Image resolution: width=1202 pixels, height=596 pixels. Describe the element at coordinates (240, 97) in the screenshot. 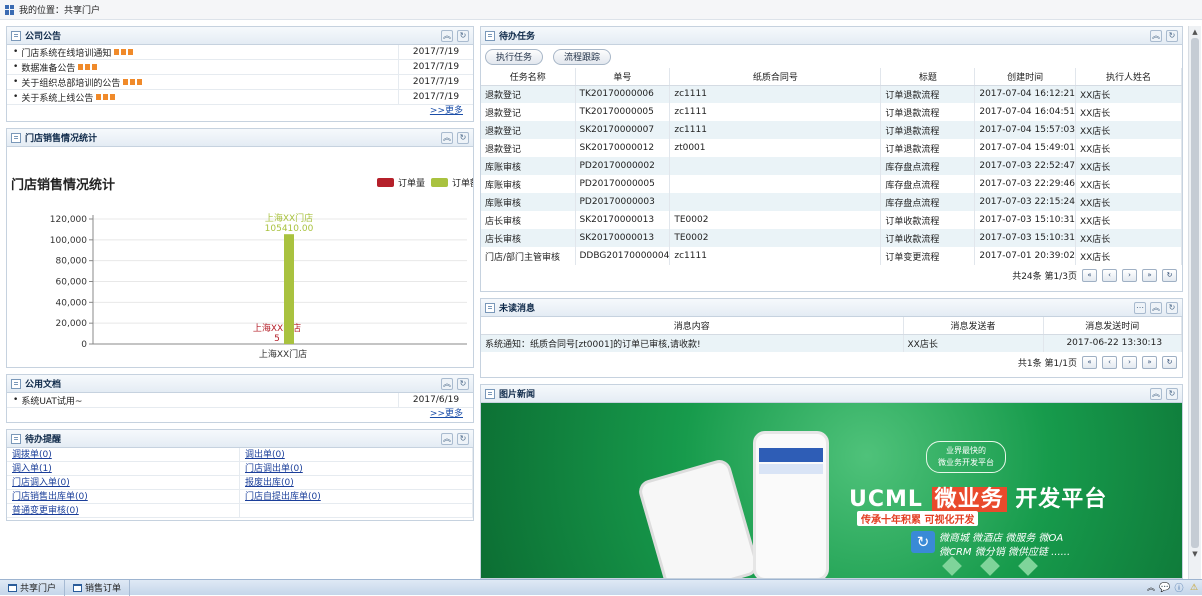

I see `list-item: •关于系统上线公告 2017/7/19` at that location.